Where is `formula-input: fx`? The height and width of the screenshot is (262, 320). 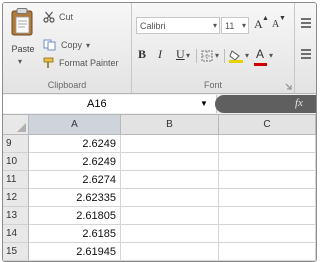
formula-input: fx is located at coordinates (265, 104).